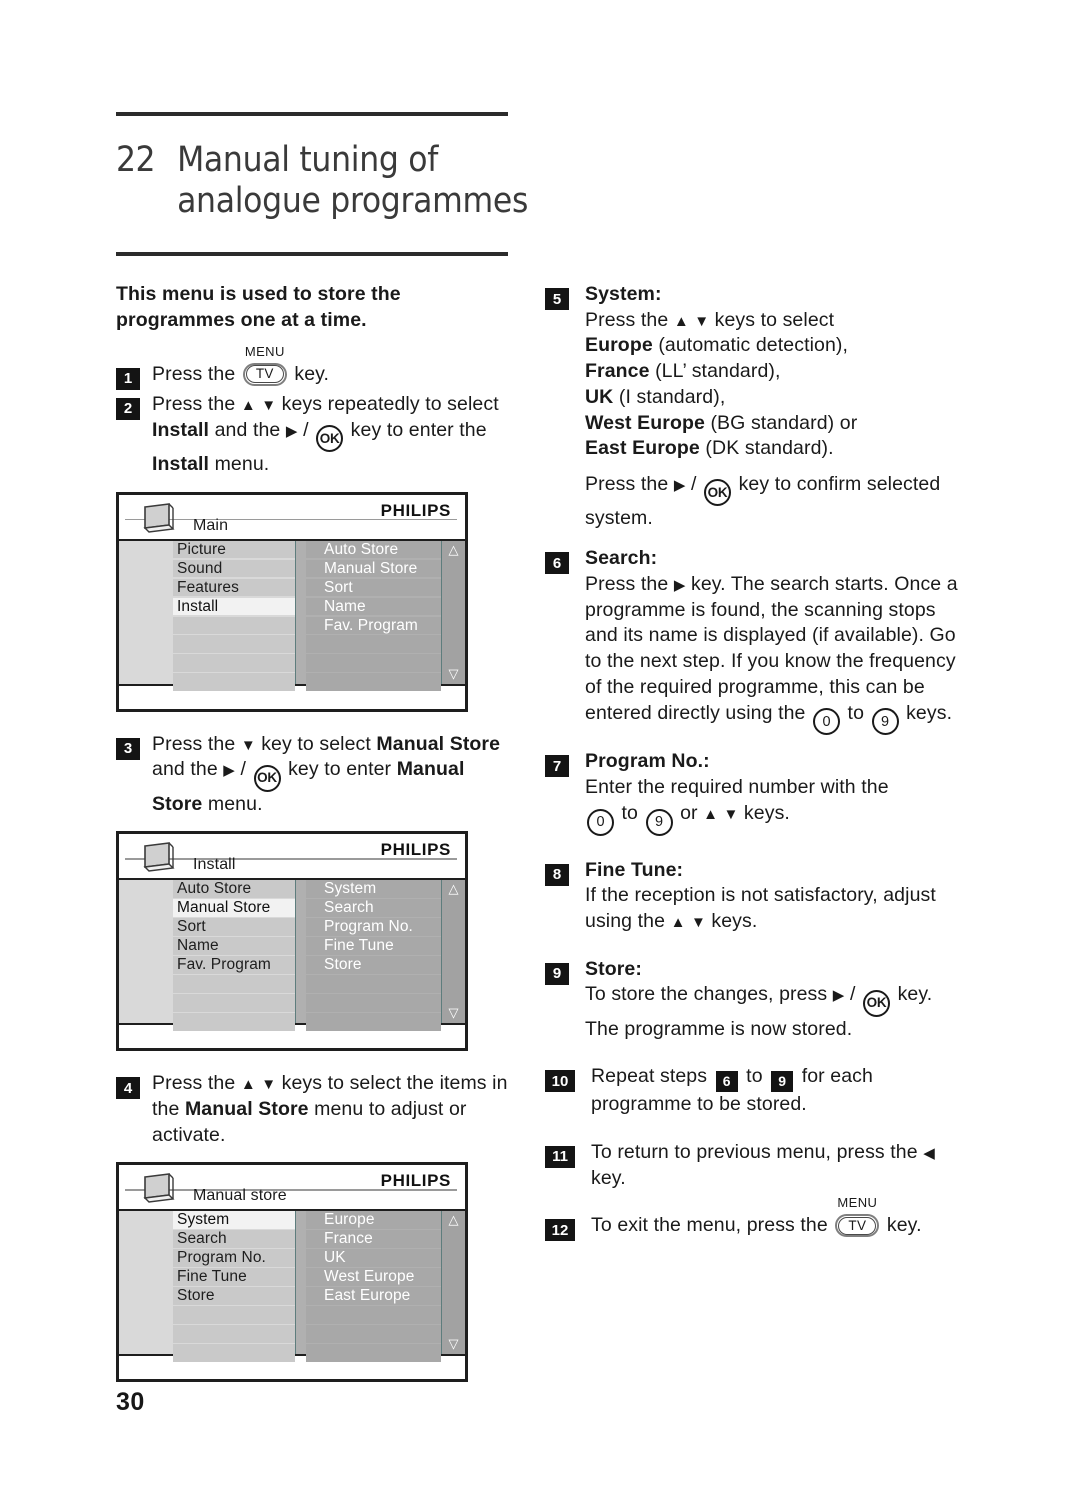 This screenshot has height=1492, width=1080. Describe the element at coordinates (560, 1081) in the screenshot. I see `step-number-10: 10` at that location.